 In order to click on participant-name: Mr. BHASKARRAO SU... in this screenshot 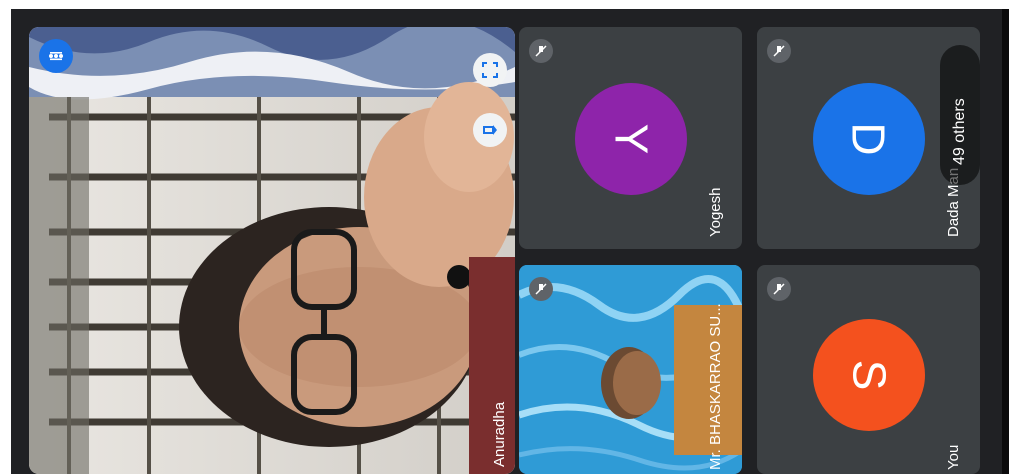, I will do `click(715, 386)`.